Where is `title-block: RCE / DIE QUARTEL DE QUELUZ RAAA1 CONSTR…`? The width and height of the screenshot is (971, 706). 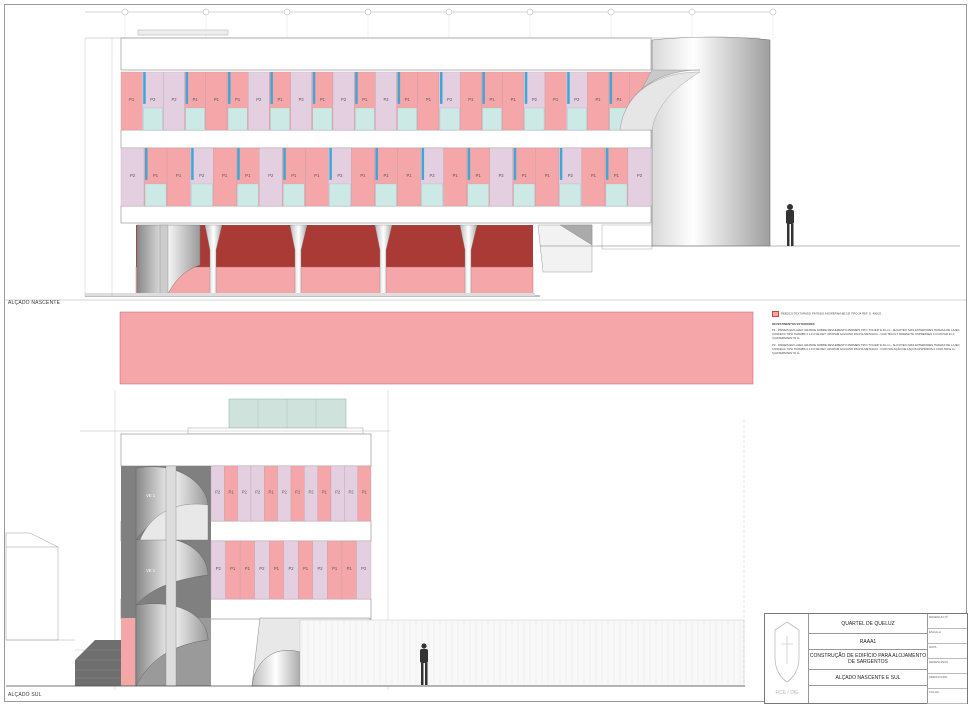
title-block: RCE / DIE QUARTEL DE QUELUZ RAAA1 CONSTR… is located at coordinates (866, 658).